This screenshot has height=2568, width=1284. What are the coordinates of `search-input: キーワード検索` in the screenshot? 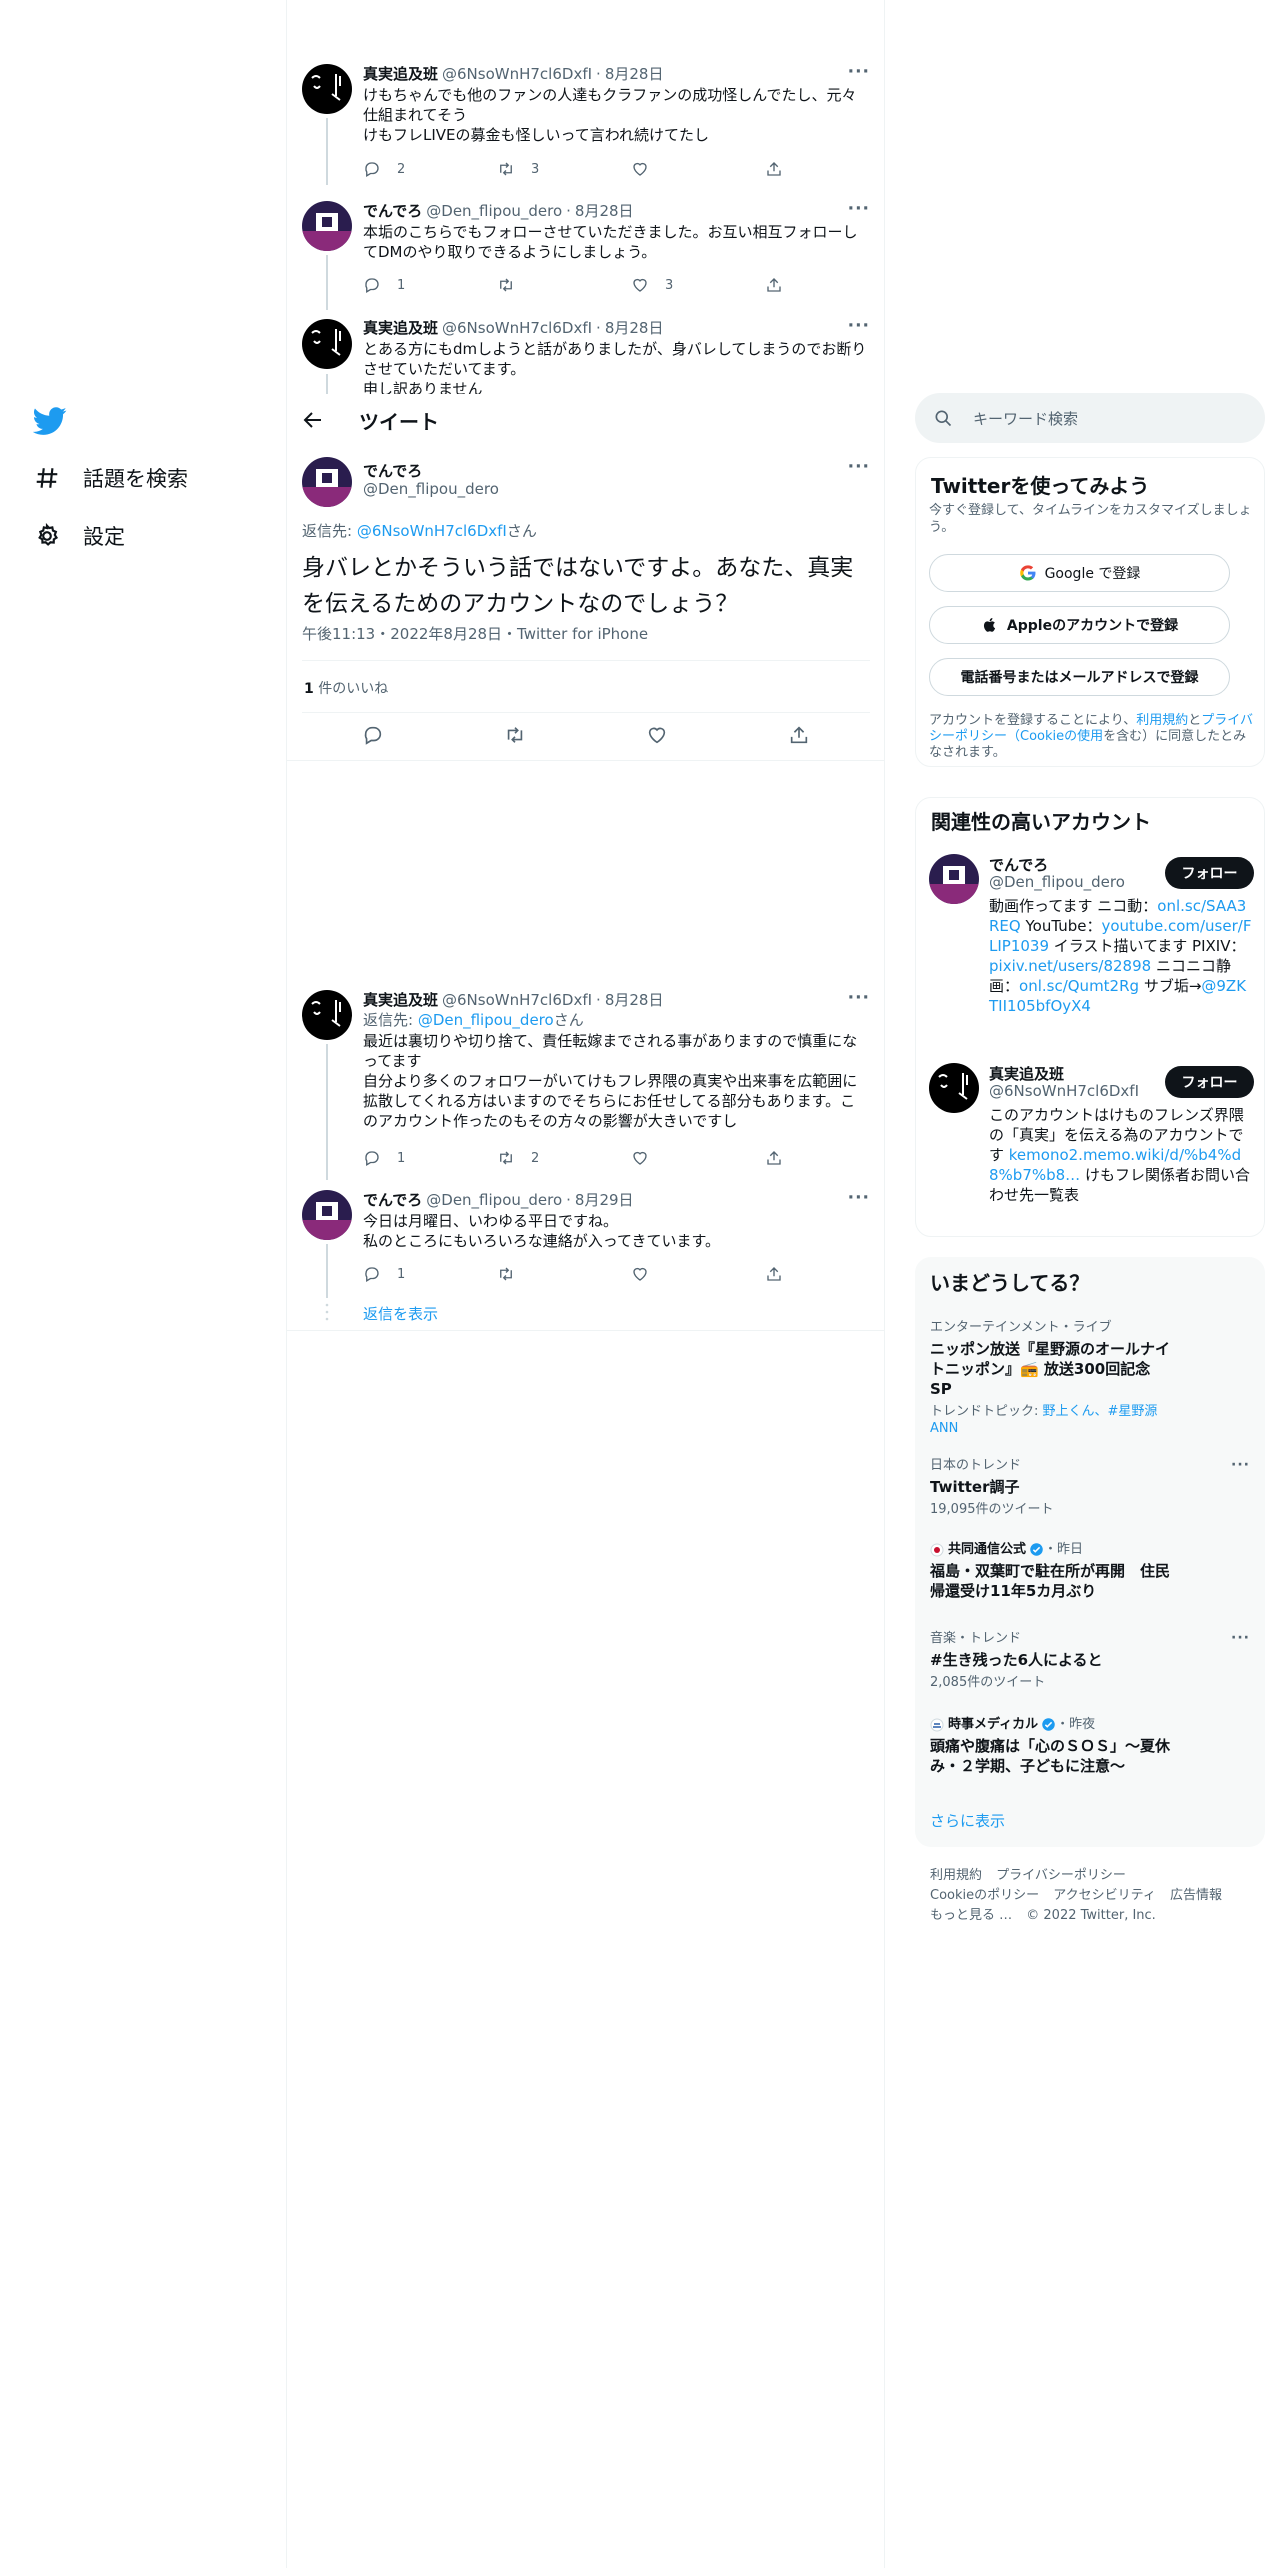 It's located at (1090, 418).